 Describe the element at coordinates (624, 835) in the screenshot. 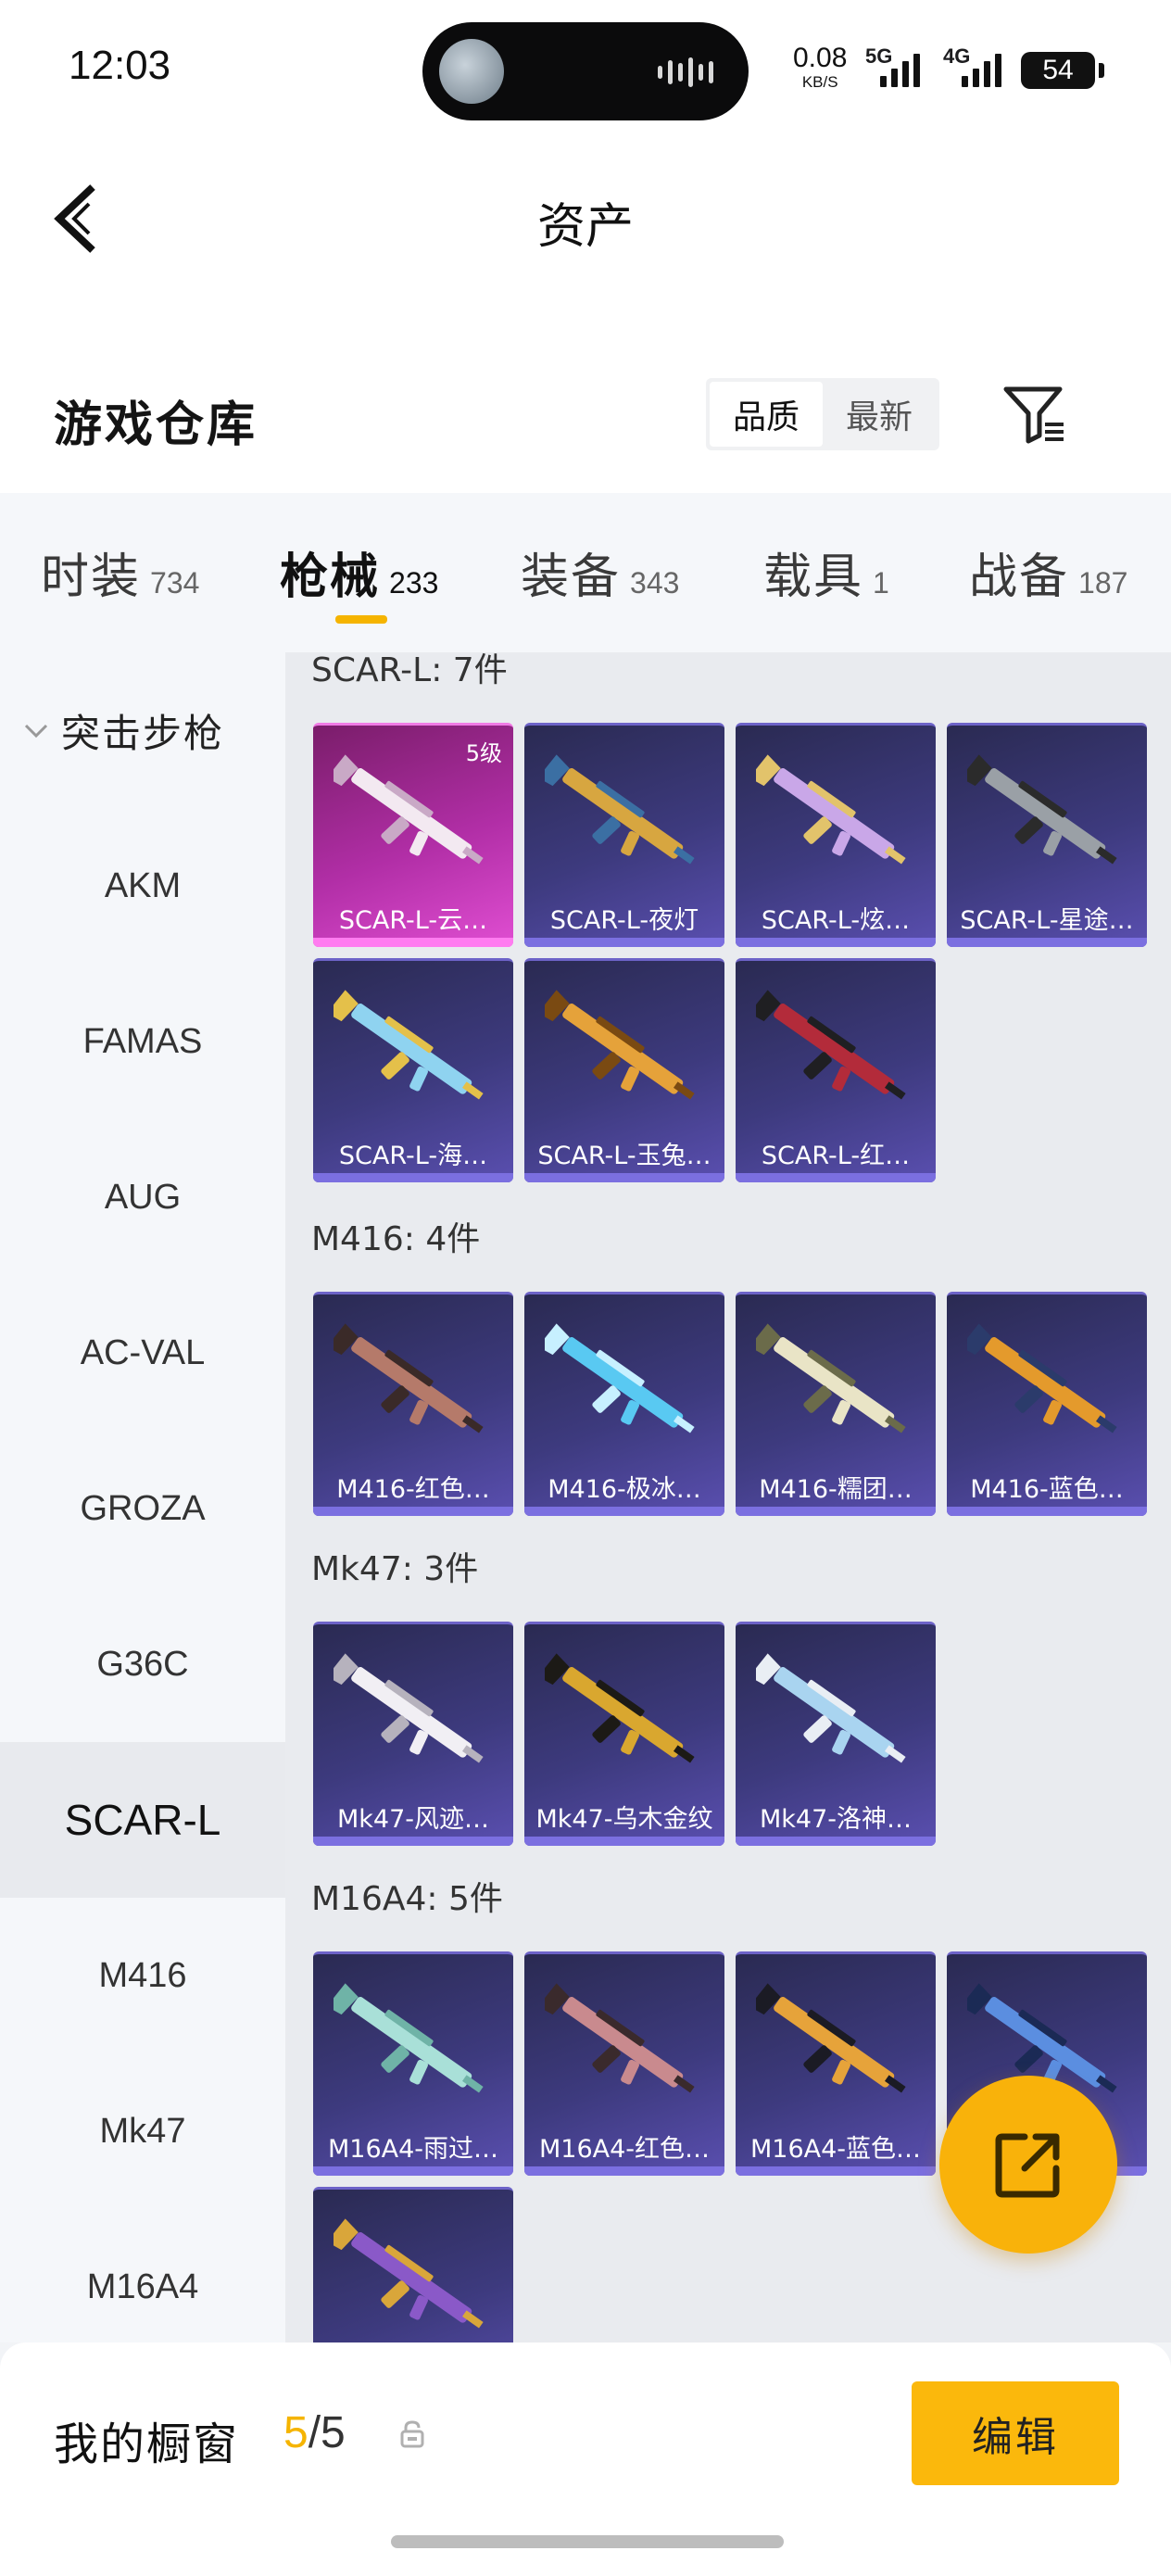

I see `skin-card: SCAR-L-夜灯` at that location.